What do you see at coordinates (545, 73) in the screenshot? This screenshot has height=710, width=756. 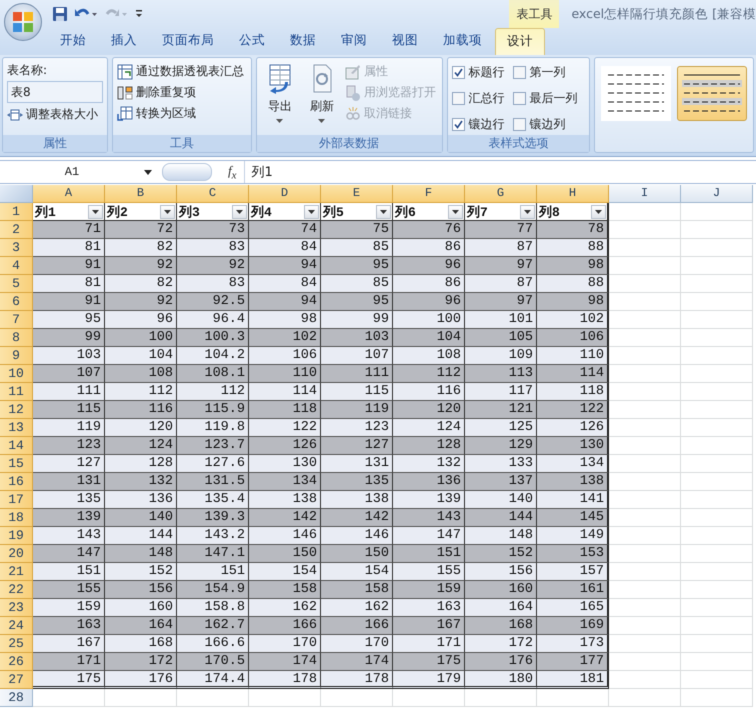 I see `checkbox-option: 第一列` at bounding box center [545, 73].